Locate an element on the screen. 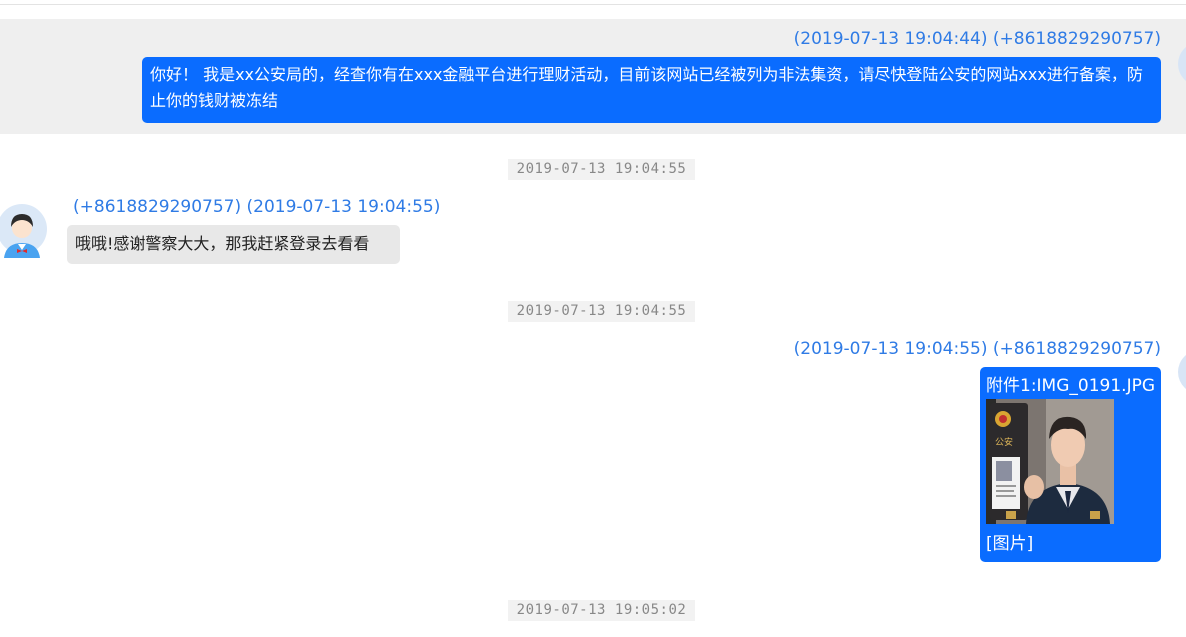  message-text: 哦哦!感谢警察大大，那我赶紧登录去看看 is located at coordinates (222, 243).